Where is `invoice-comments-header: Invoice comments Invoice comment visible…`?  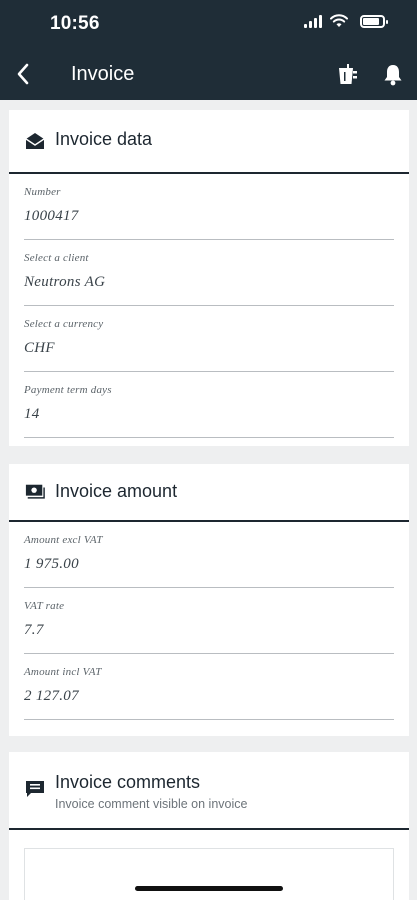 invoice-comments-header: Invoice comments Invoice comment visible… is located at coordinates (209, 791).